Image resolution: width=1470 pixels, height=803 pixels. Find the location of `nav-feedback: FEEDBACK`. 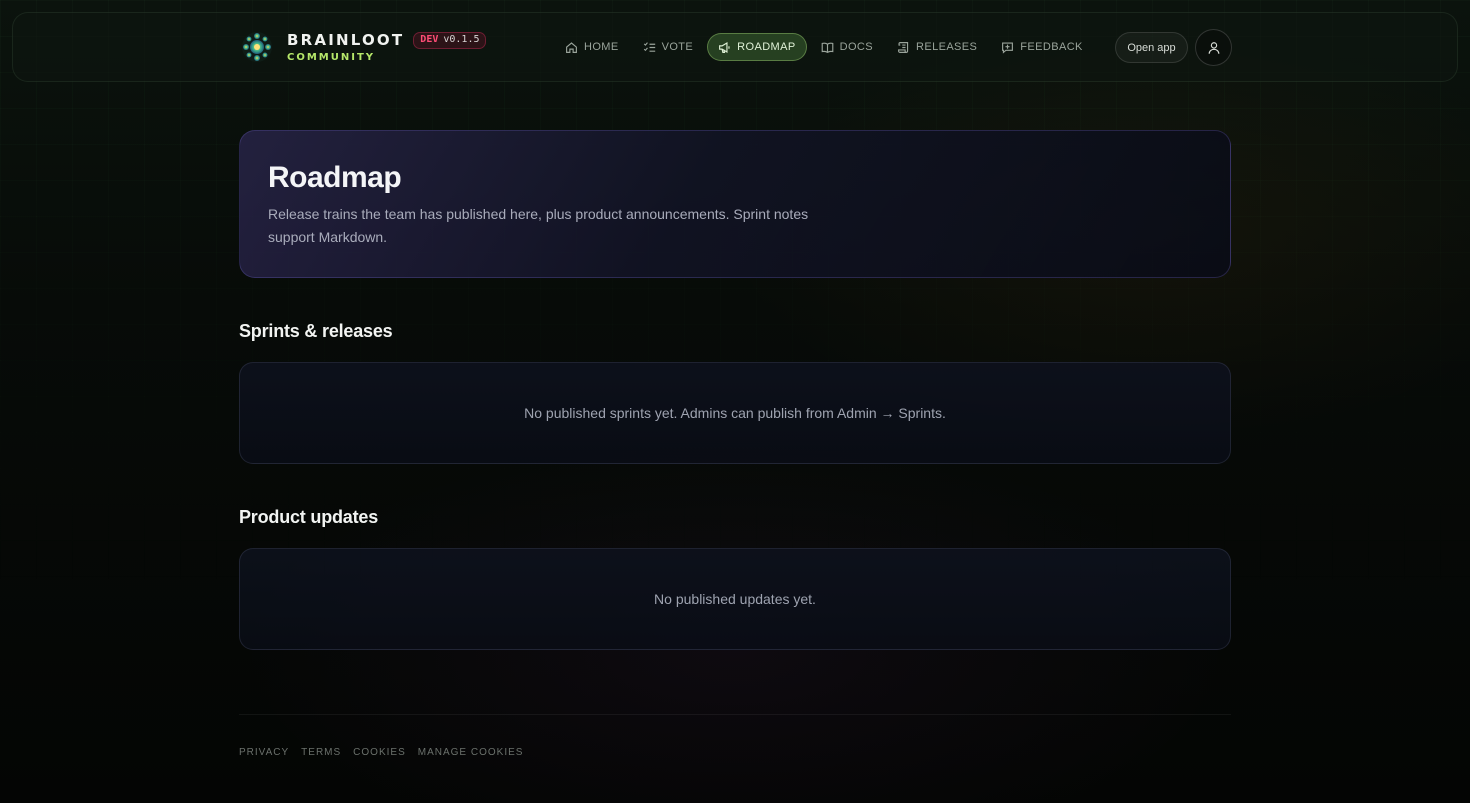

nav-feedback: FEEDBACK is located at coordinates (1042, 47).